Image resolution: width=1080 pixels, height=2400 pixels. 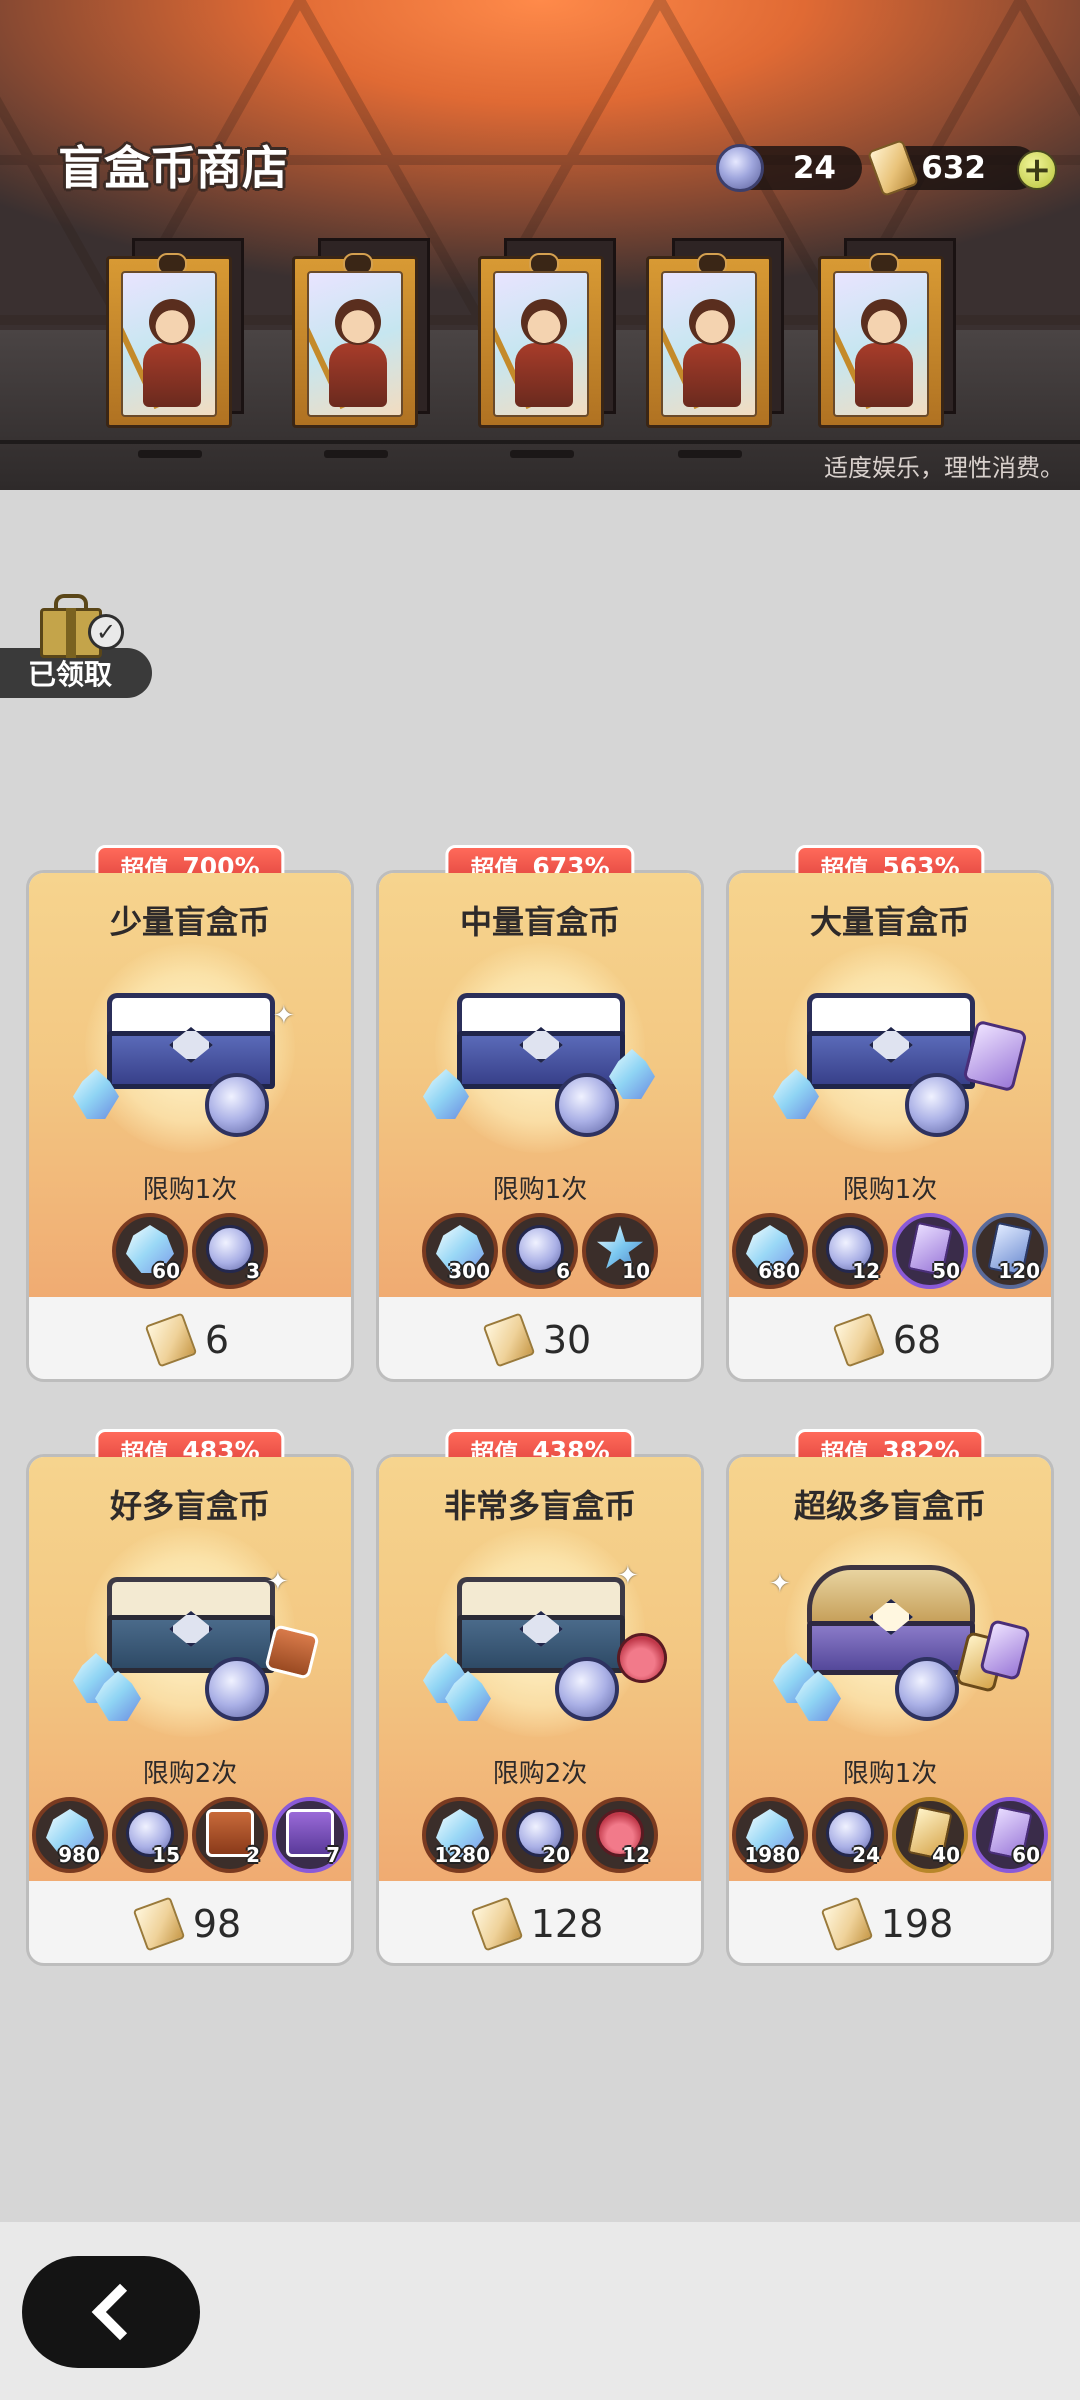 I want to click on price-value: 198, so click(x=917, y=1924).